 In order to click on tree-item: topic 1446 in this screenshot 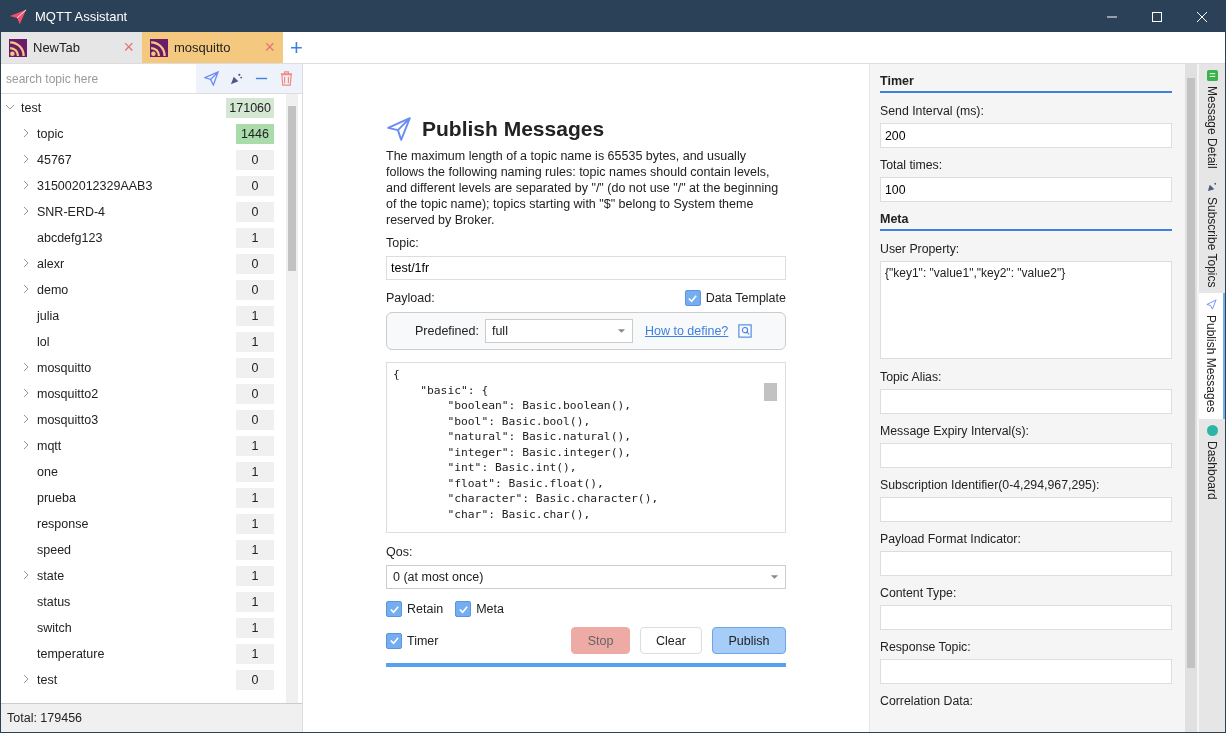, I will do `click(143, 134)`.